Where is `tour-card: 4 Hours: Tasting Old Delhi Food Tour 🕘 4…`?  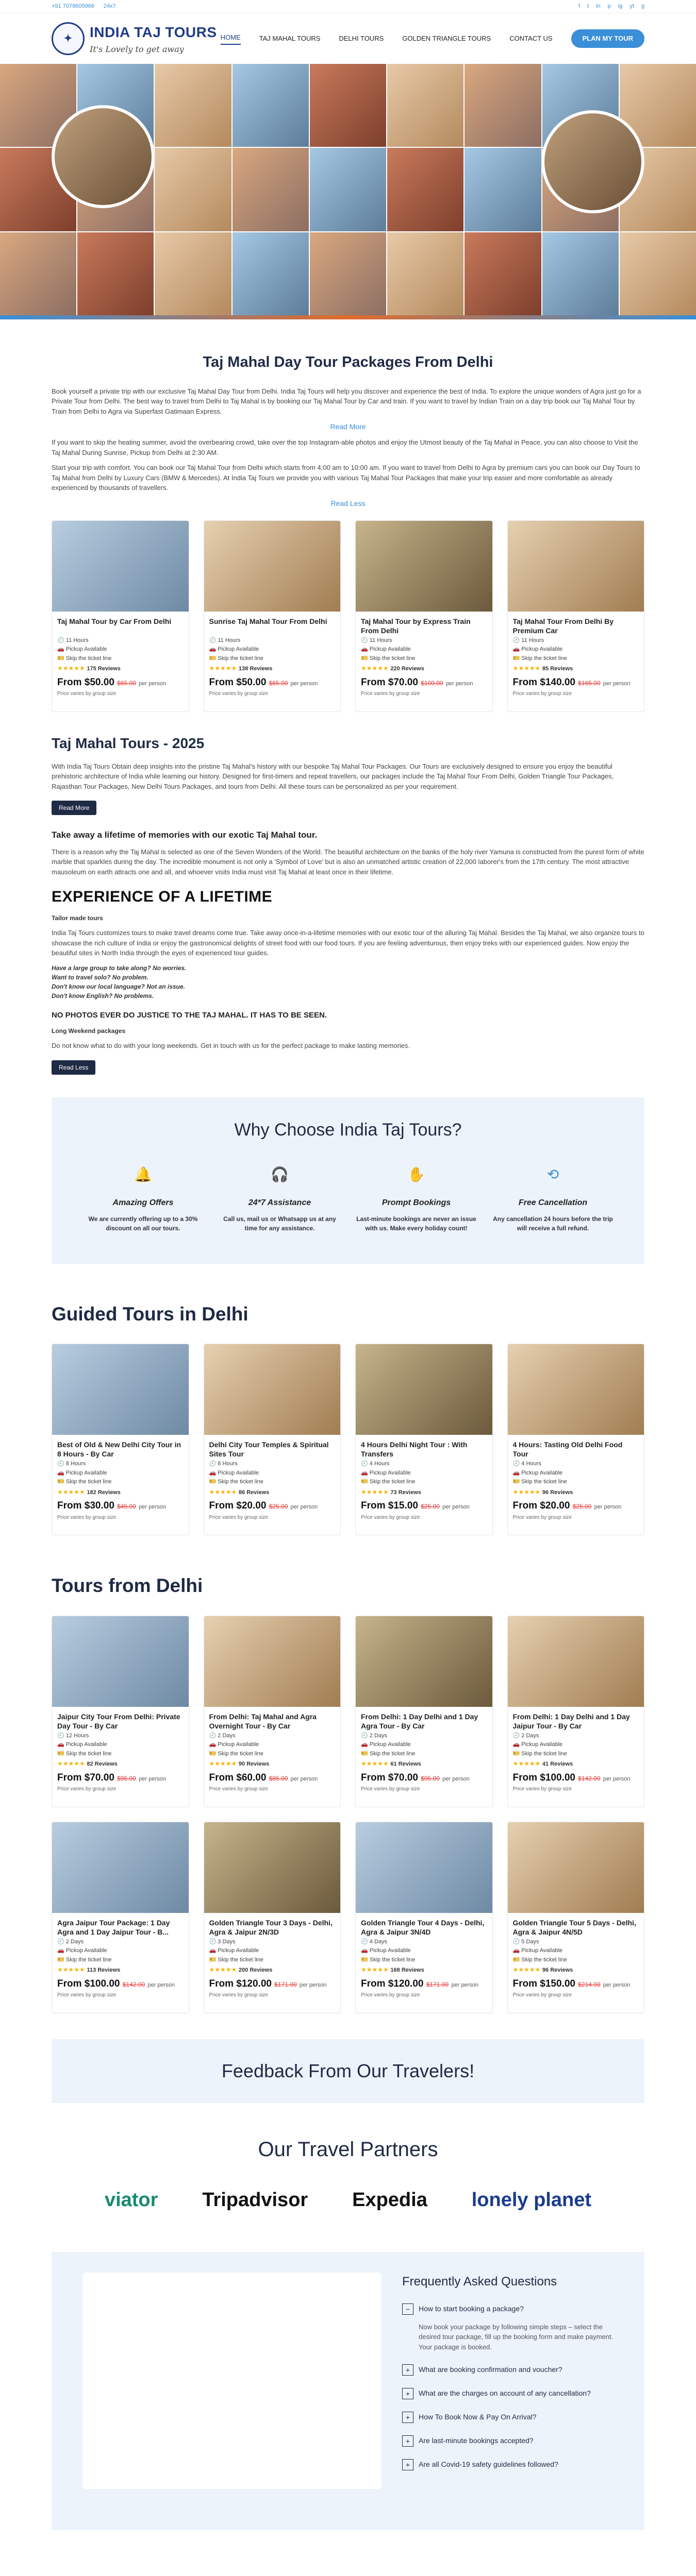 tour-card: 4 Hours: Tasting Old Delhi Food Tour 🕘 4… is located at coordinates (575, 1439).